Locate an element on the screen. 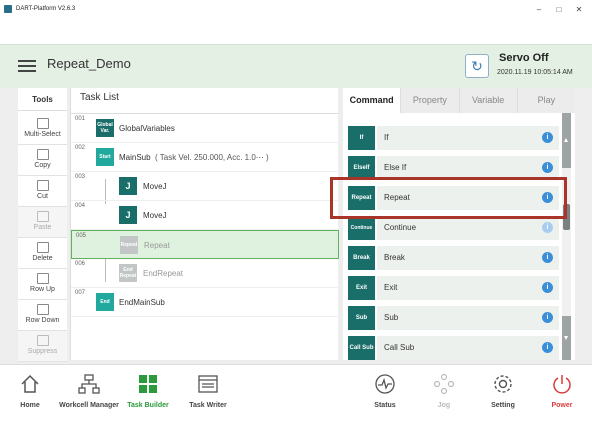  row-number: 005 is located at coordinates (81, 236).